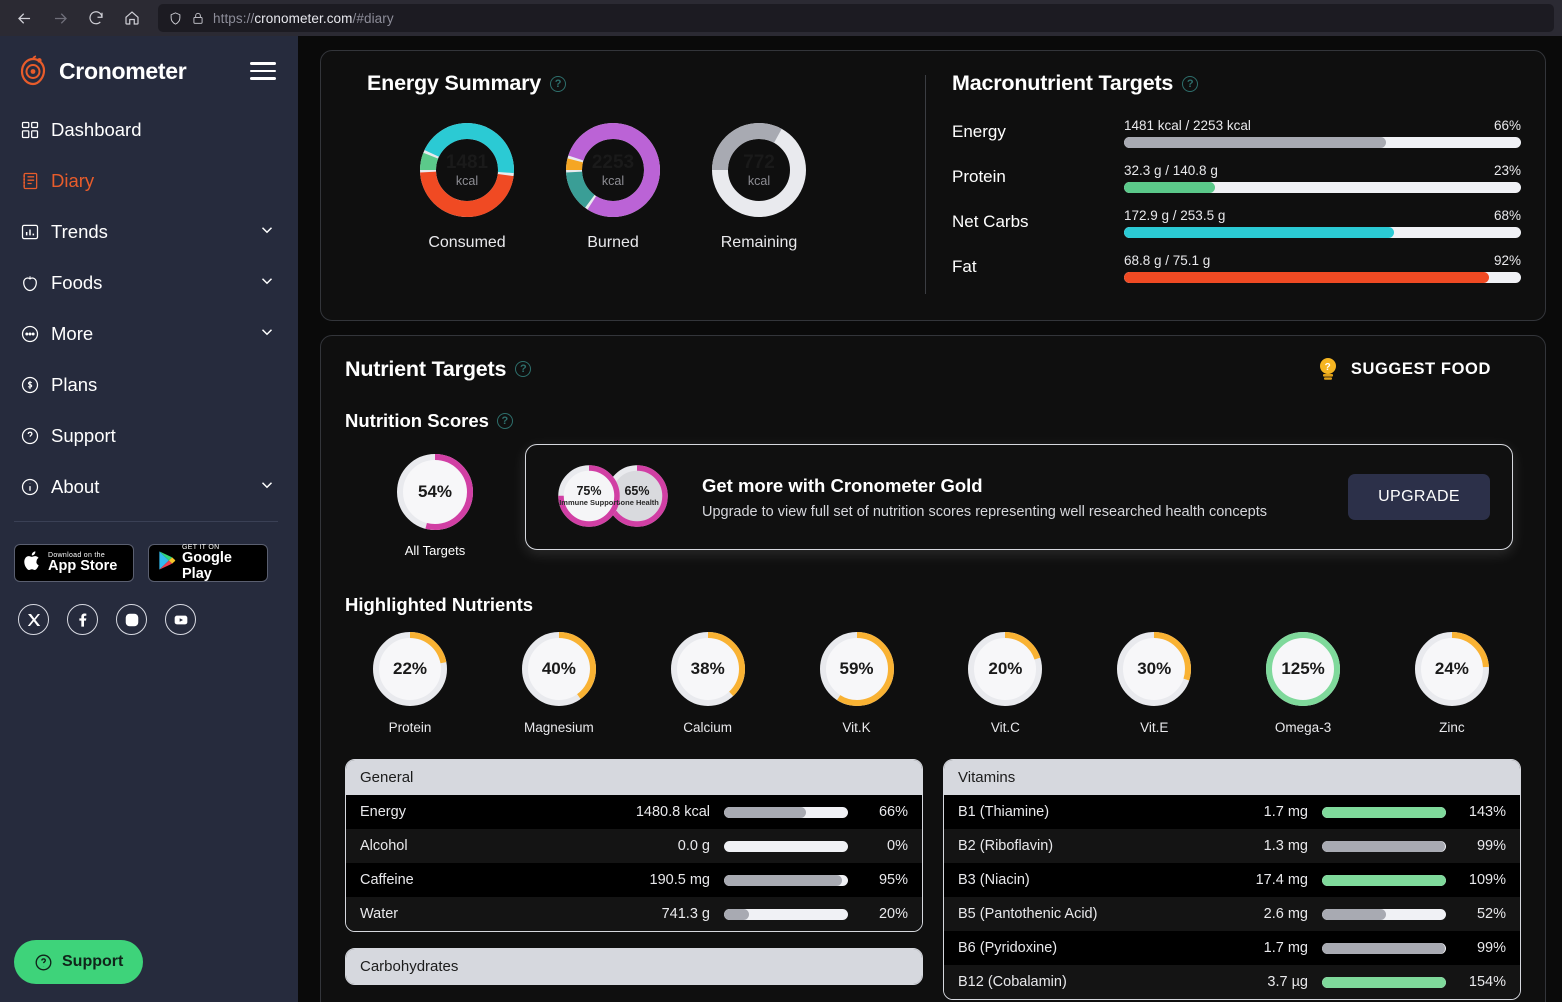 Image resolution: width=1562 pixels, height=1002 pixels. I want to click on highlighted-nutrient-vit-k: 59% Vit.K, so click(857, 682).